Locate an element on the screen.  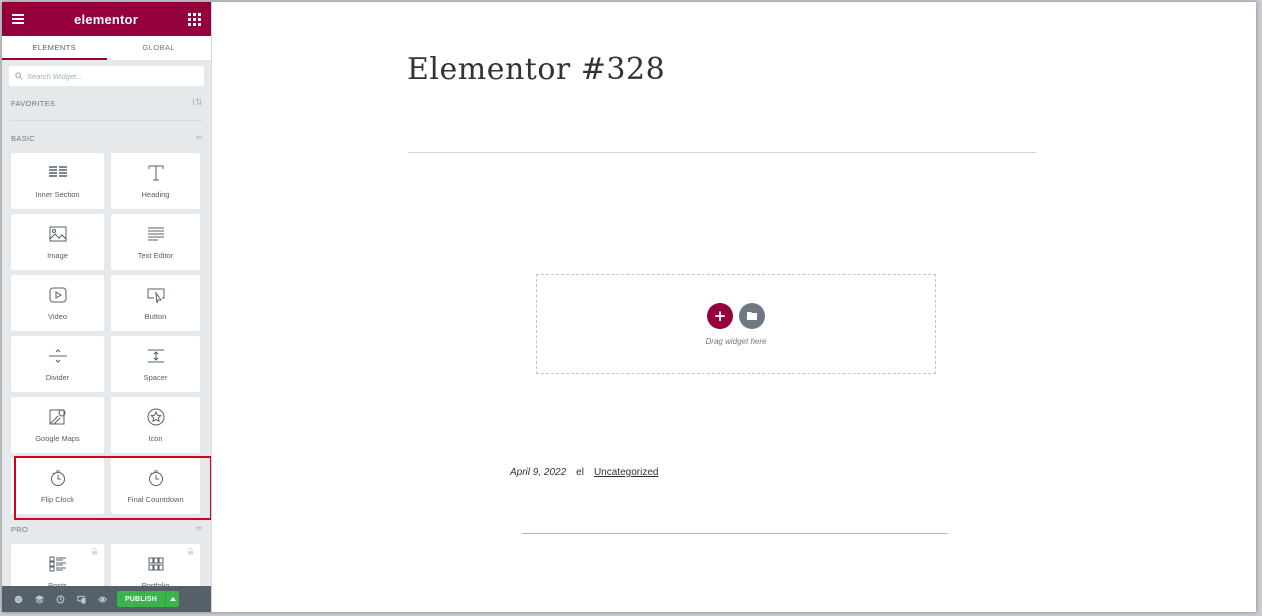
title-divider is located at coordinates (722, 152).